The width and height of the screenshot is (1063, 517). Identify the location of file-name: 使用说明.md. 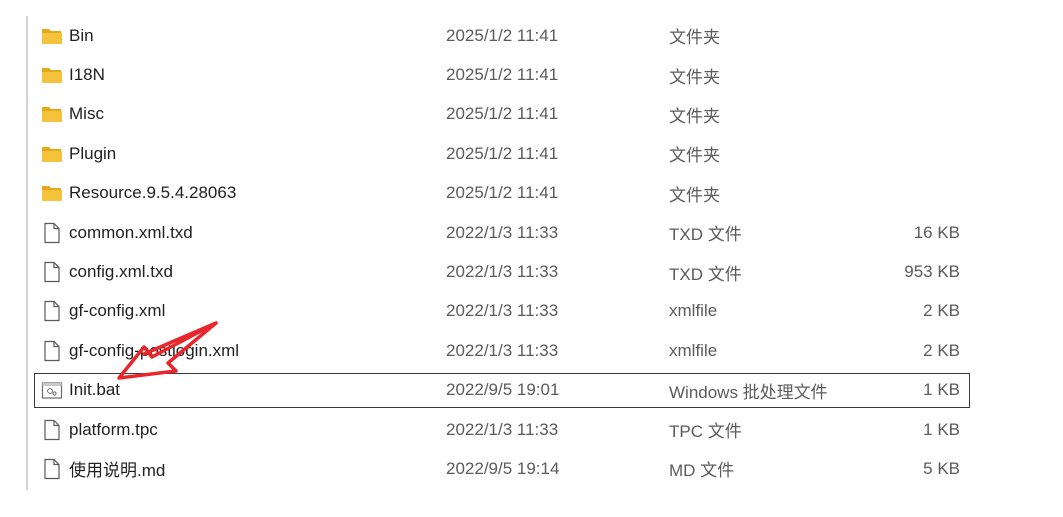
(117, 468).